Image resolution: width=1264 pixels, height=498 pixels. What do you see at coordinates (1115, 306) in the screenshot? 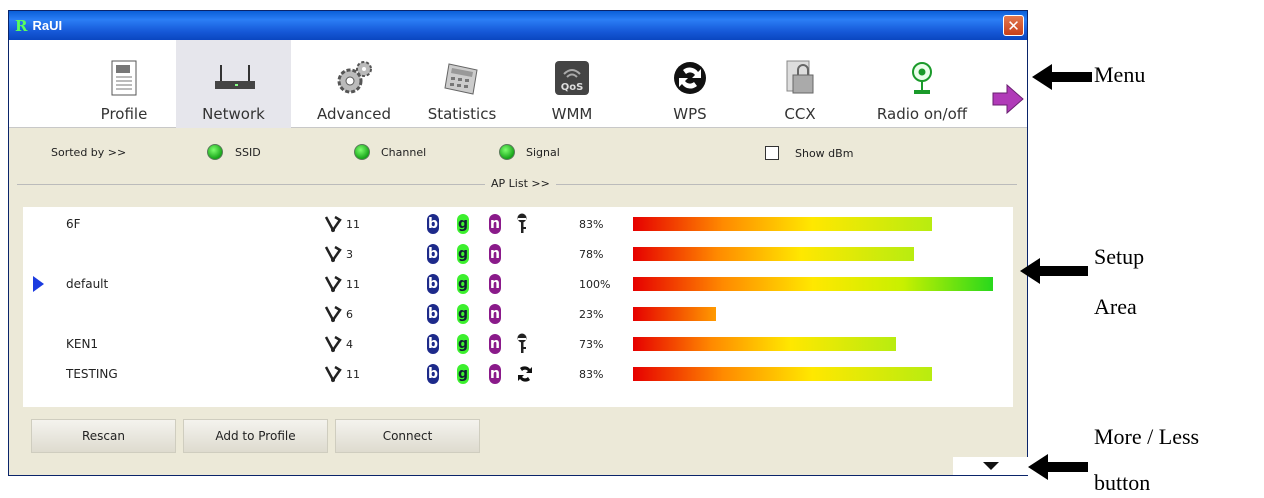
I see `annotation-area: Area` at bounding box center [1115, 306].